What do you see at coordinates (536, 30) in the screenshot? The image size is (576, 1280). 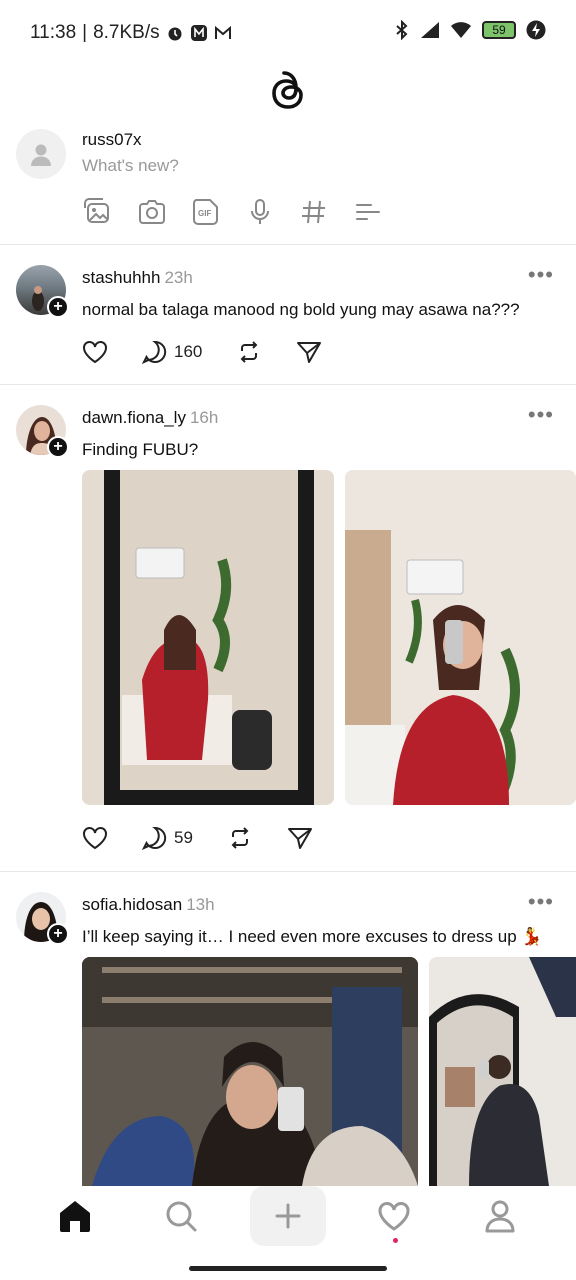 I see `charging-icon` at bounding box center [536, 30].